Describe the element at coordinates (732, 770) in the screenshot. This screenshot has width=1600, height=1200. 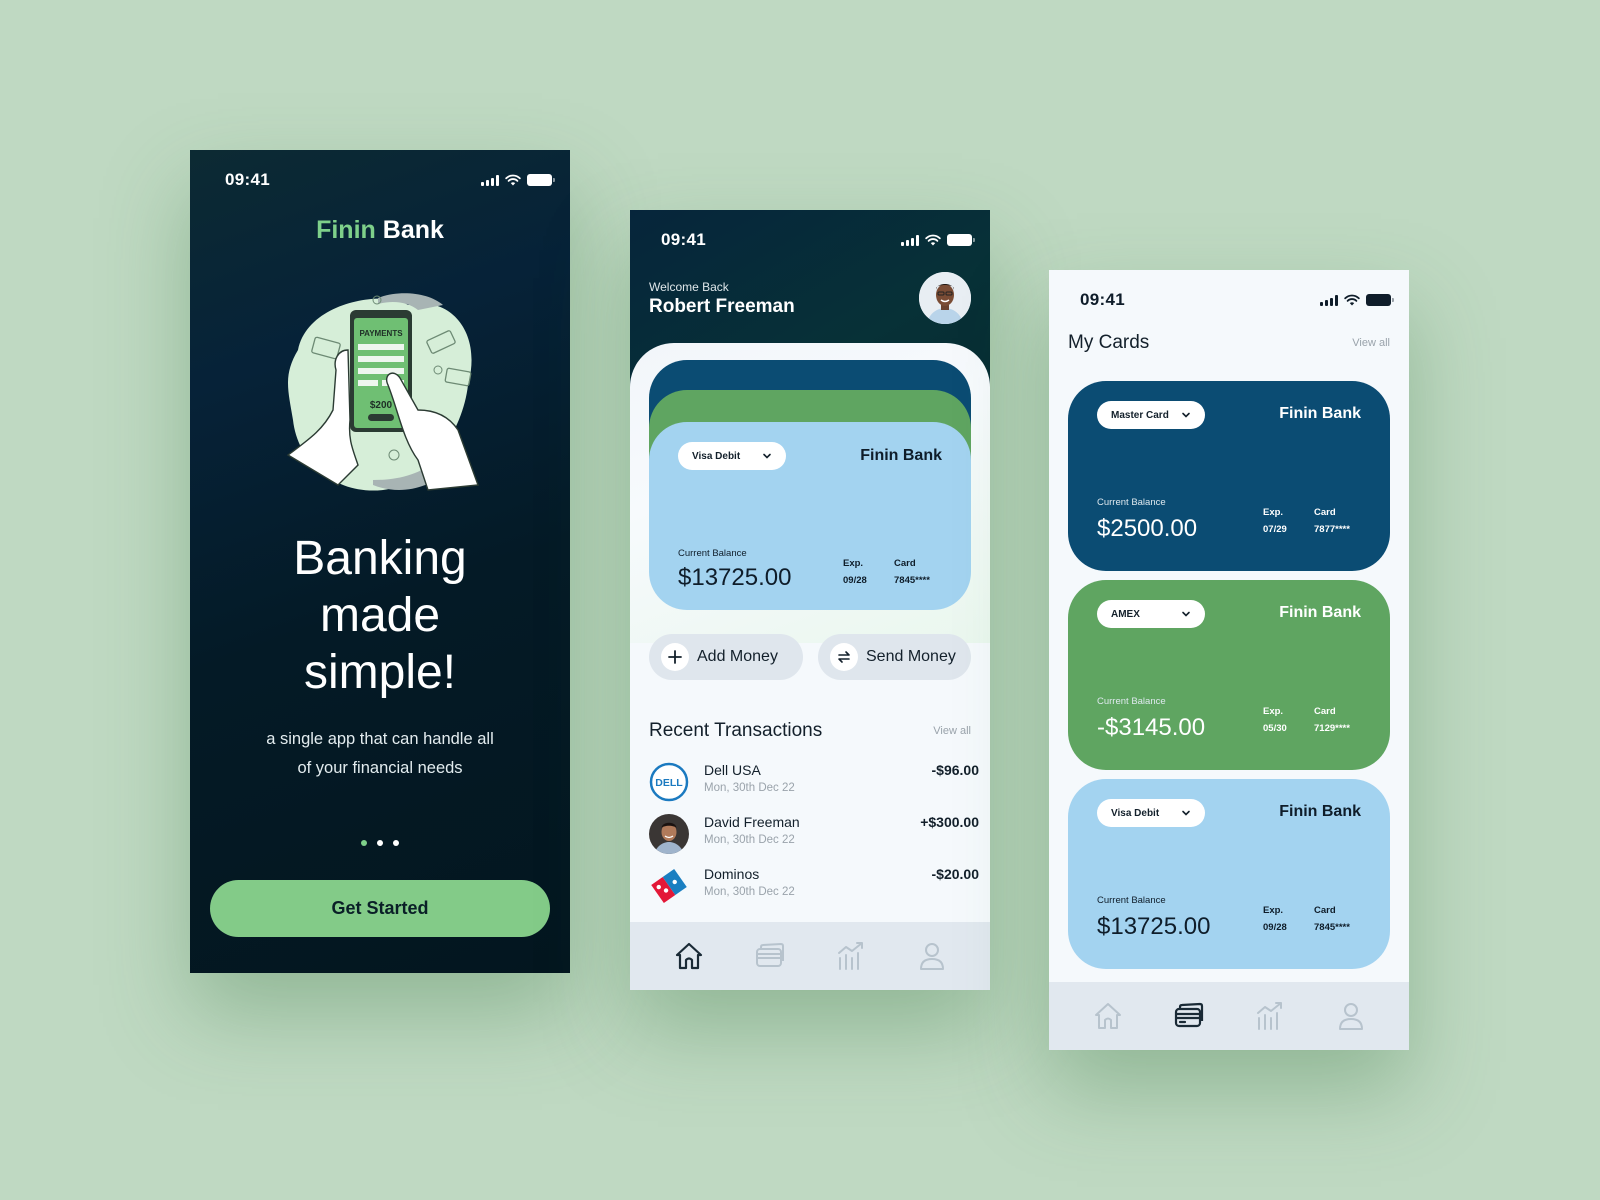
I see `transaction-name: Dell USA` at that location.